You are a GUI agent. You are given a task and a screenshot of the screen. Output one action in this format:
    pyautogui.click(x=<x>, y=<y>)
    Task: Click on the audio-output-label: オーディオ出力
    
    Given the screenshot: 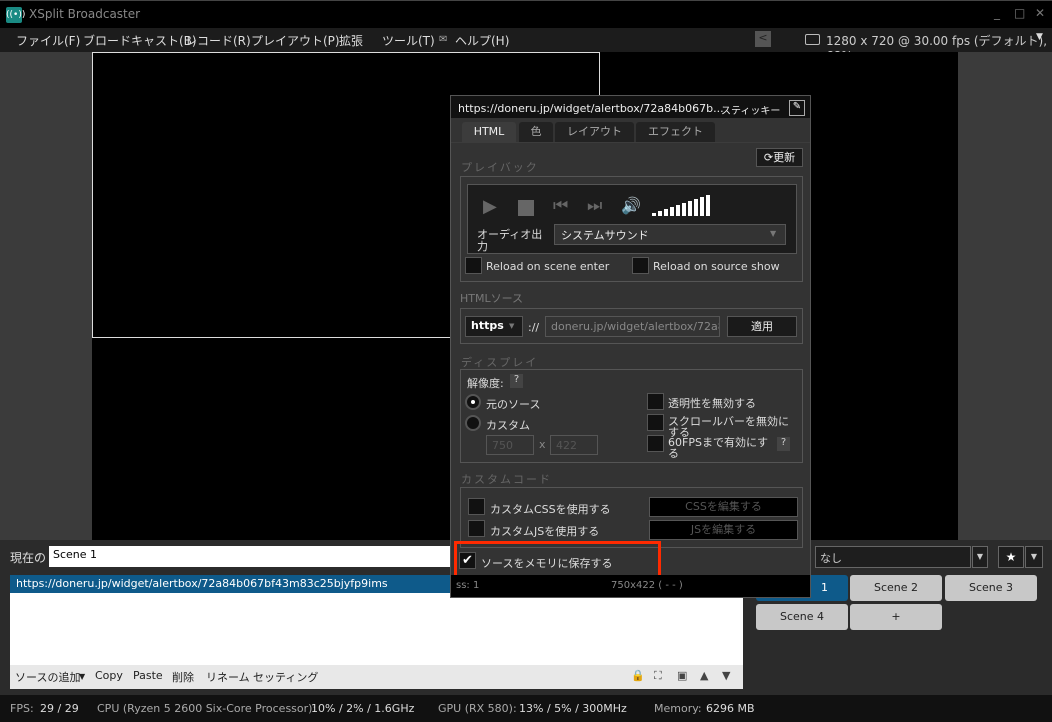 What is the action you would take?
    pyautogui.click(x=510, y=240)
    